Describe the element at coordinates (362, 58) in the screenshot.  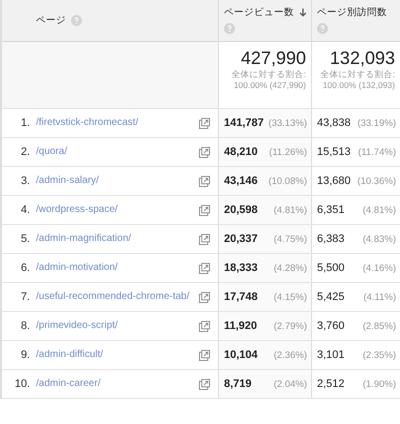
I see `total-value: 132,093` at that location.